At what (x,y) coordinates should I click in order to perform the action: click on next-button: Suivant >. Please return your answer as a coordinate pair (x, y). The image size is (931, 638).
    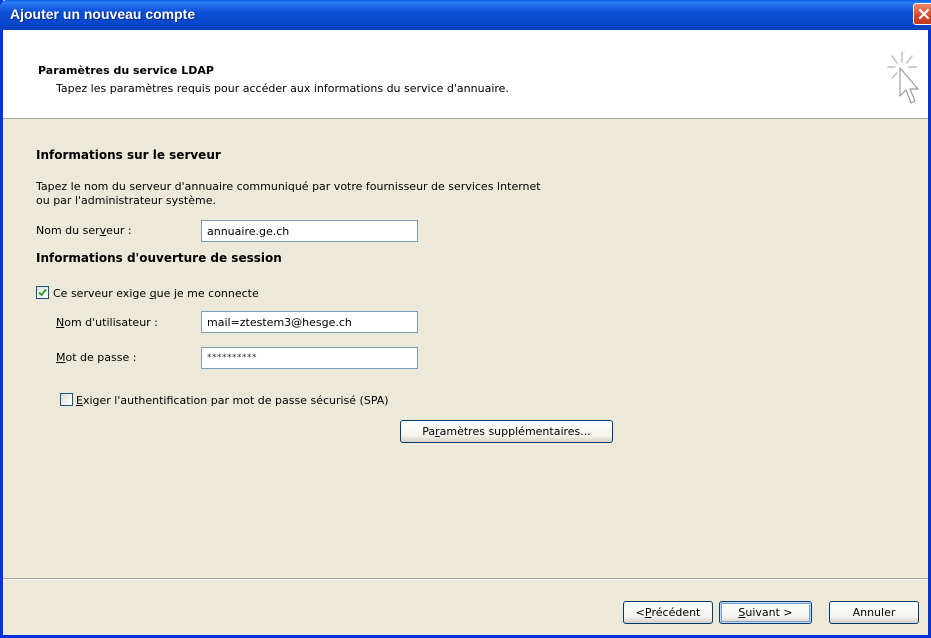
    Looking at the image, I should click on (765, 612).